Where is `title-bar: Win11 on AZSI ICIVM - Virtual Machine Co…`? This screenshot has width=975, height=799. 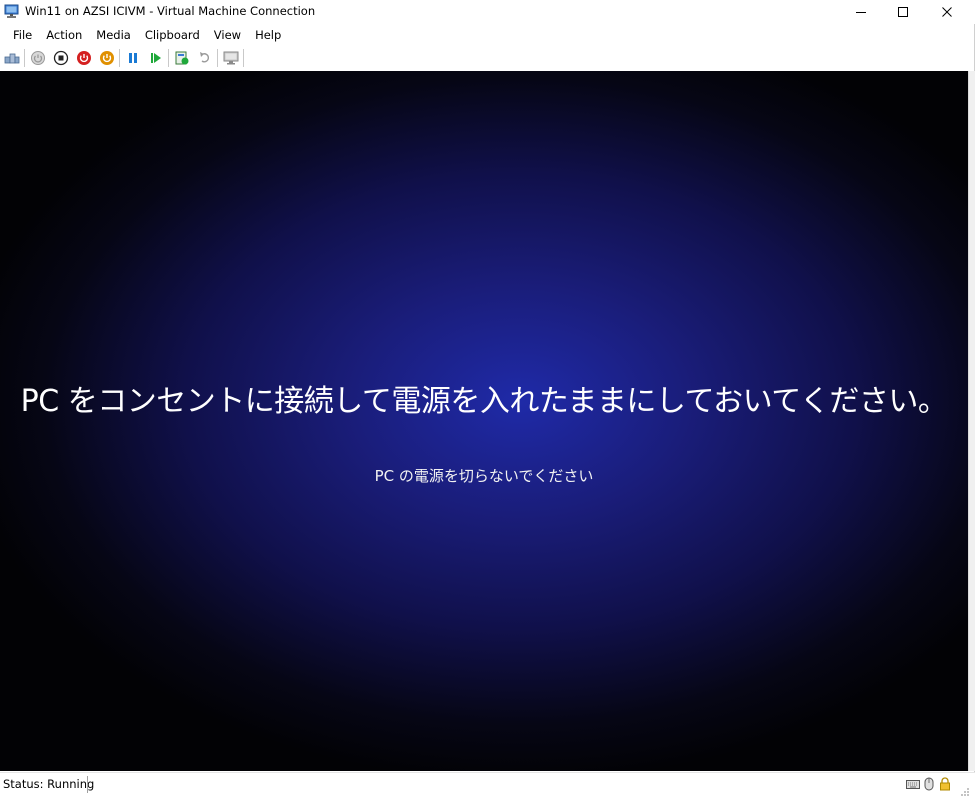
title-bar: Win11 on AZSI ICIVM - Virtual Machine Co… is located at coordinates (487, 12).